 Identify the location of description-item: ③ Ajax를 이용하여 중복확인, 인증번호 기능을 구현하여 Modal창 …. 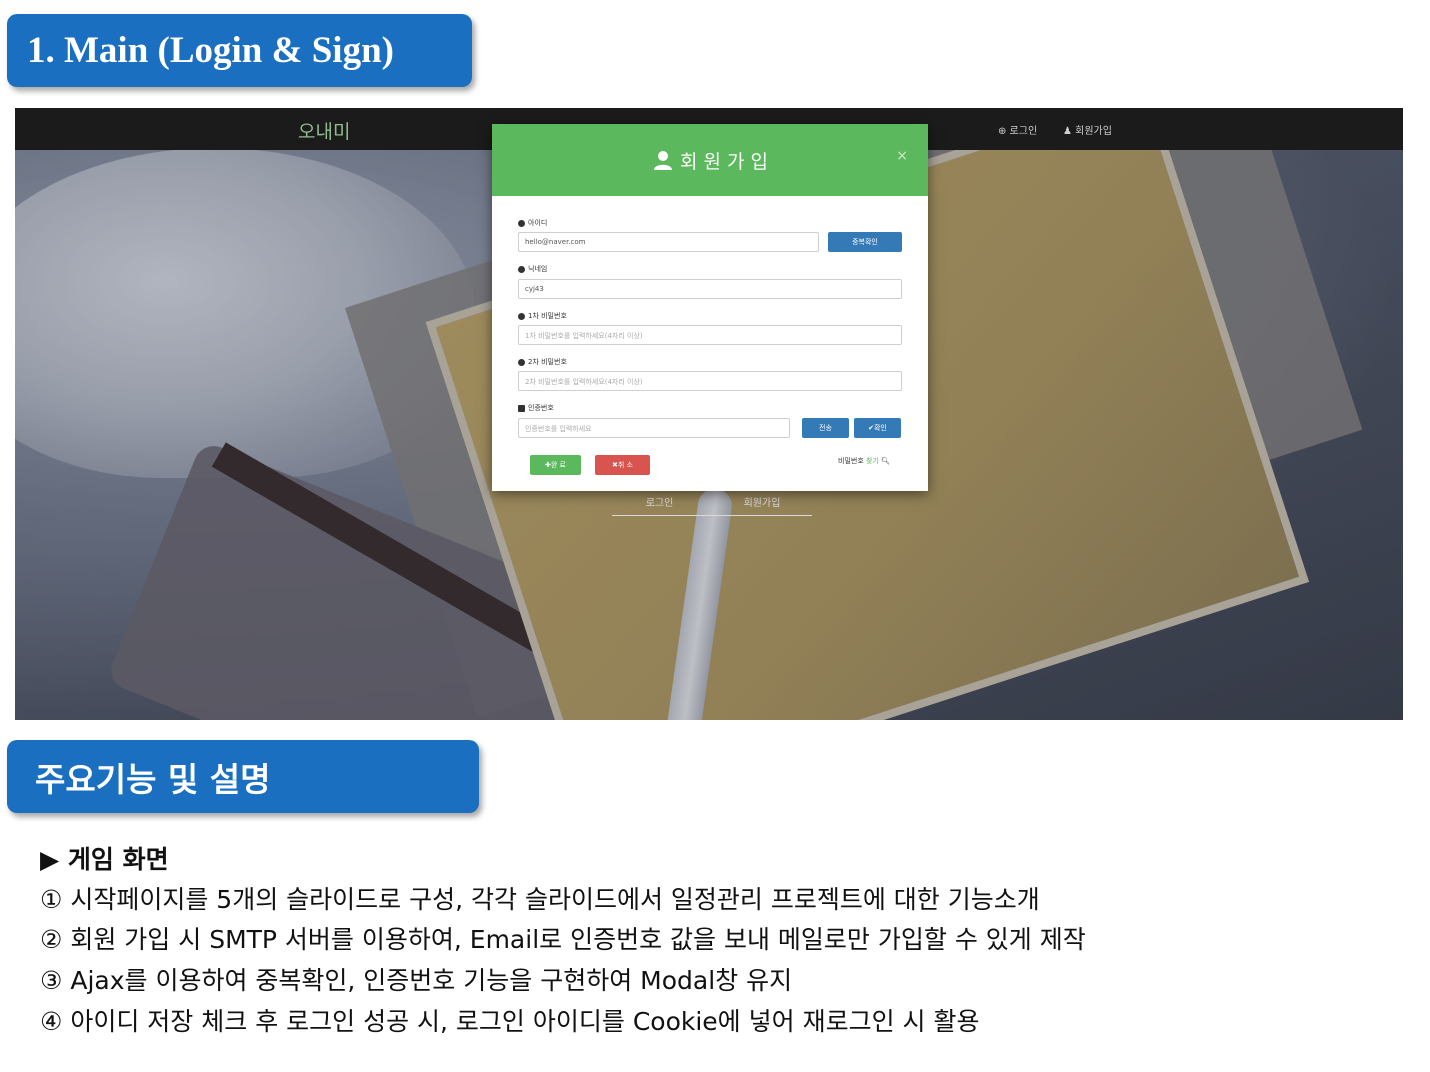
(416, 980).